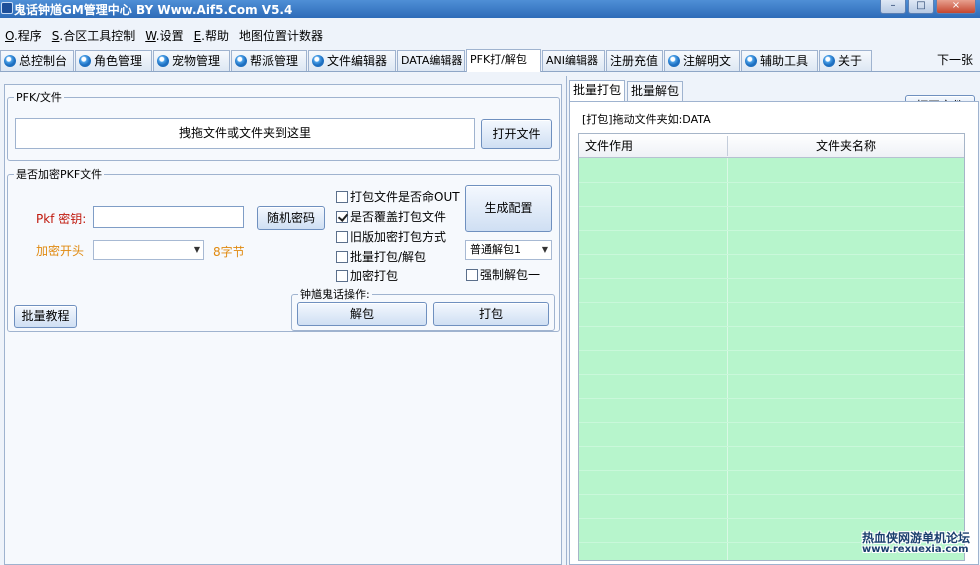 The height and width of the screenshot is (565, 980). Describe the element at coordinates (291, 218) in the screenshot. I see `random-password-button: 随机密码` at that location.